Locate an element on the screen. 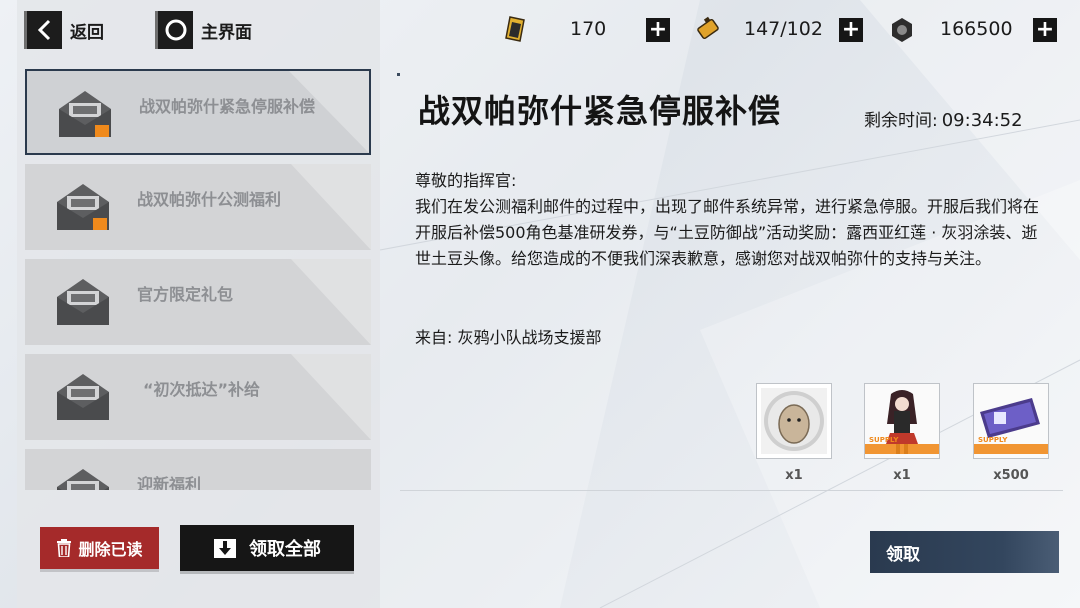  add-gold-button: + is located at coordinates (658, 30).